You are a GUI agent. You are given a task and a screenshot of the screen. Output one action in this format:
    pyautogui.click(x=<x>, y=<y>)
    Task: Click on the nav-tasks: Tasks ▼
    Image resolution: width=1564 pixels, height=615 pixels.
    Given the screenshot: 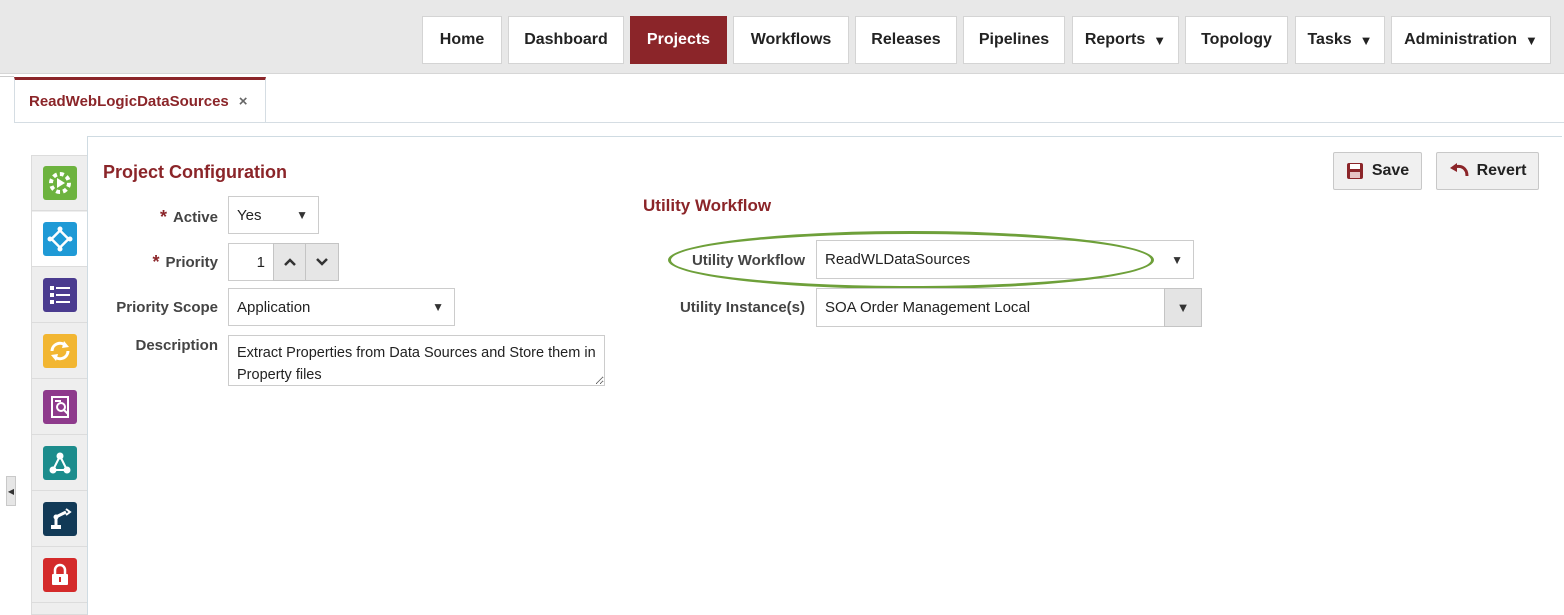 What is the action you would take?
    pyautogui.click(x=1340, y=40)
    